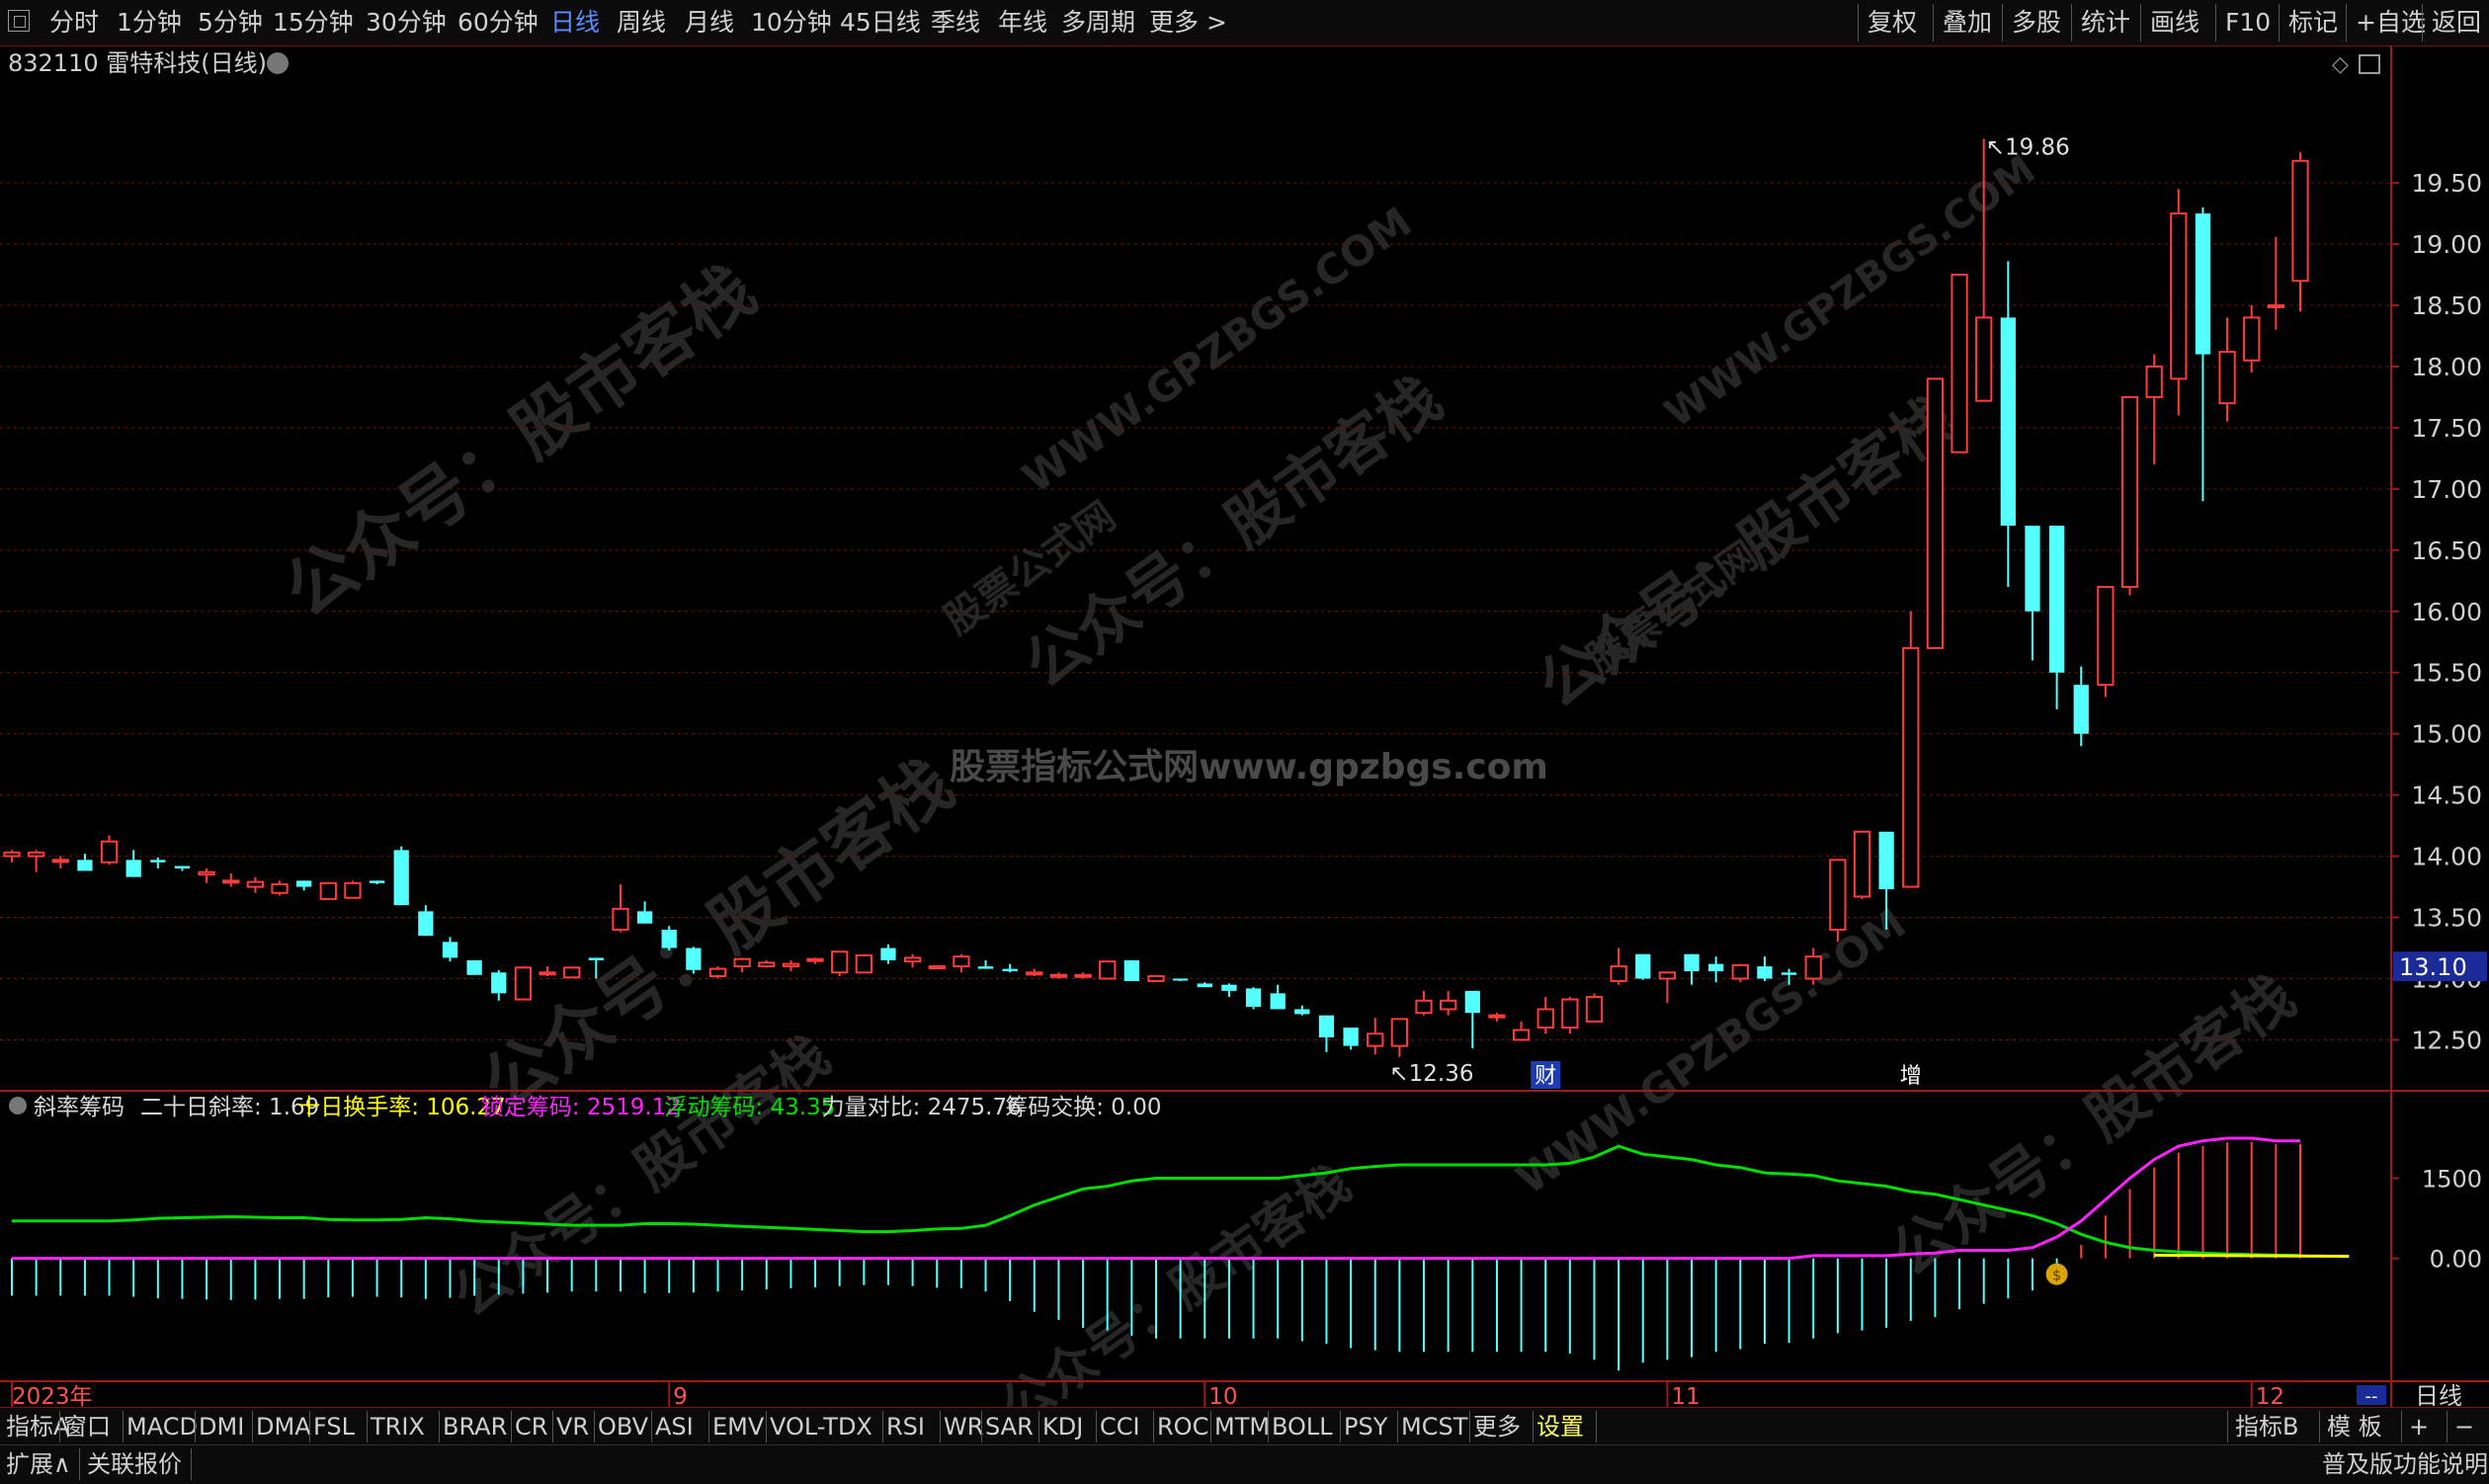  What do you see at coordinates (623, 1427) in the screenshot?
I see `indicator-tab-10: OBV` at bounding box center [623, 1427].